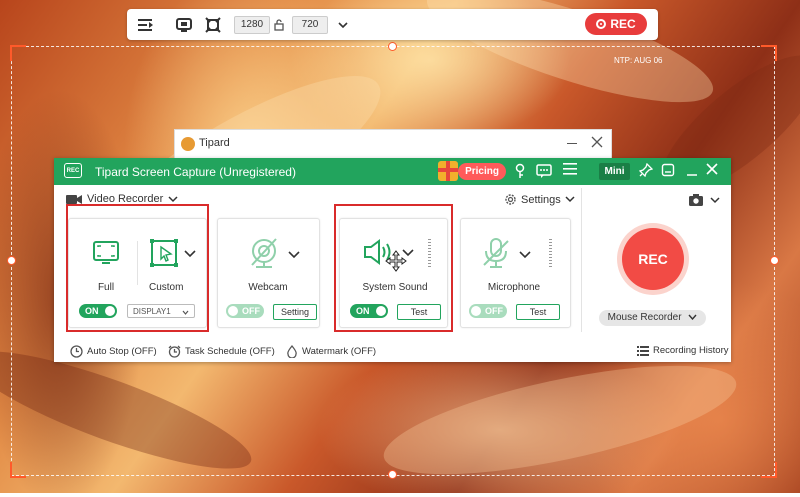 This screenshot has height=497, width=800. What do you see at coordinates (669, 171) in the screenshot?
I see `minimize-icon` at bounding box center [669, 171].